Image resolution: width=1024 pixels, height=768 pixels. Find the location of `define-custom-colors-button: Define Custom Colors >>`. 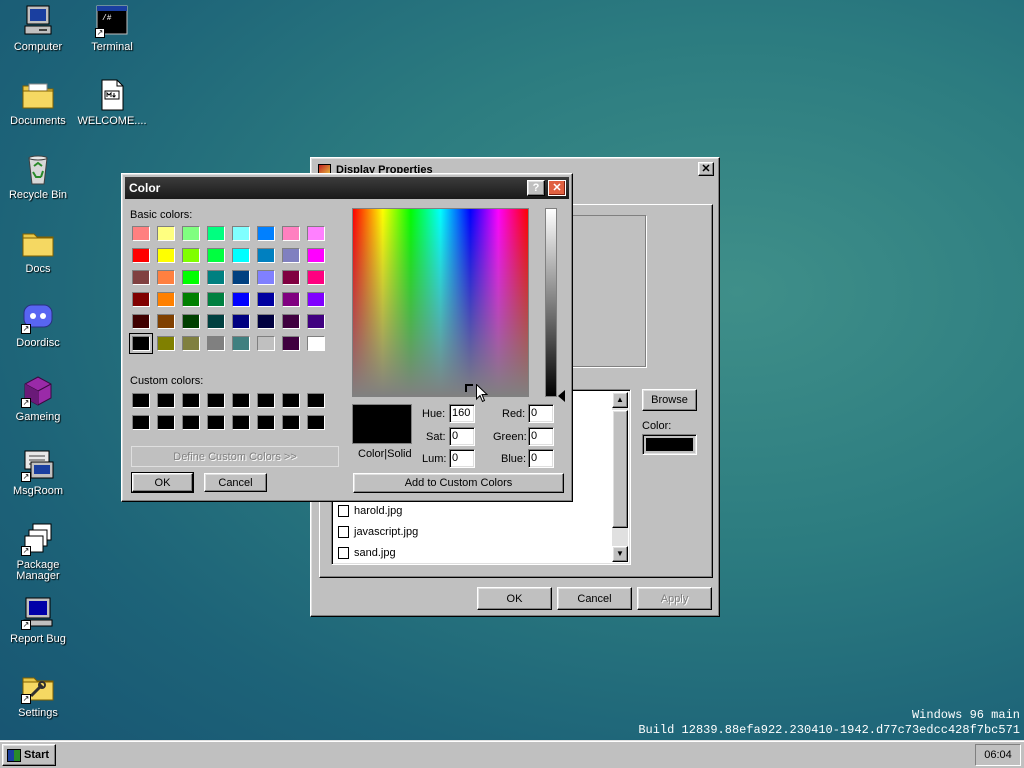

define-custom-colors-button: Define Custom Colors >> is located at coordinates (235, 456).